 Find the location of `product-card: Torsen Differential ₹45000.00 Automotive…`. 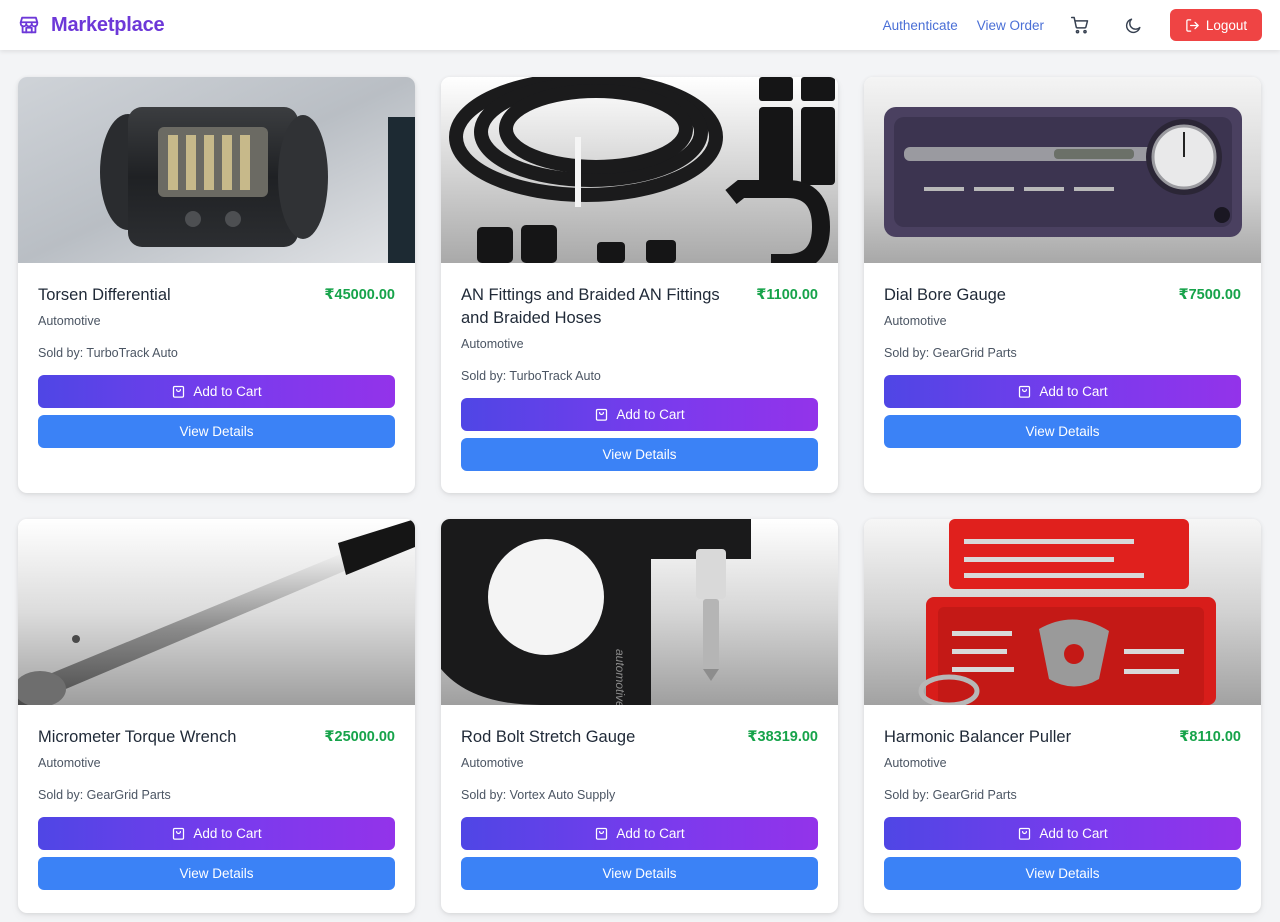

product-card: Torsen Differential ₹45000.00 Automotive… is located at coordinates (216, 285).